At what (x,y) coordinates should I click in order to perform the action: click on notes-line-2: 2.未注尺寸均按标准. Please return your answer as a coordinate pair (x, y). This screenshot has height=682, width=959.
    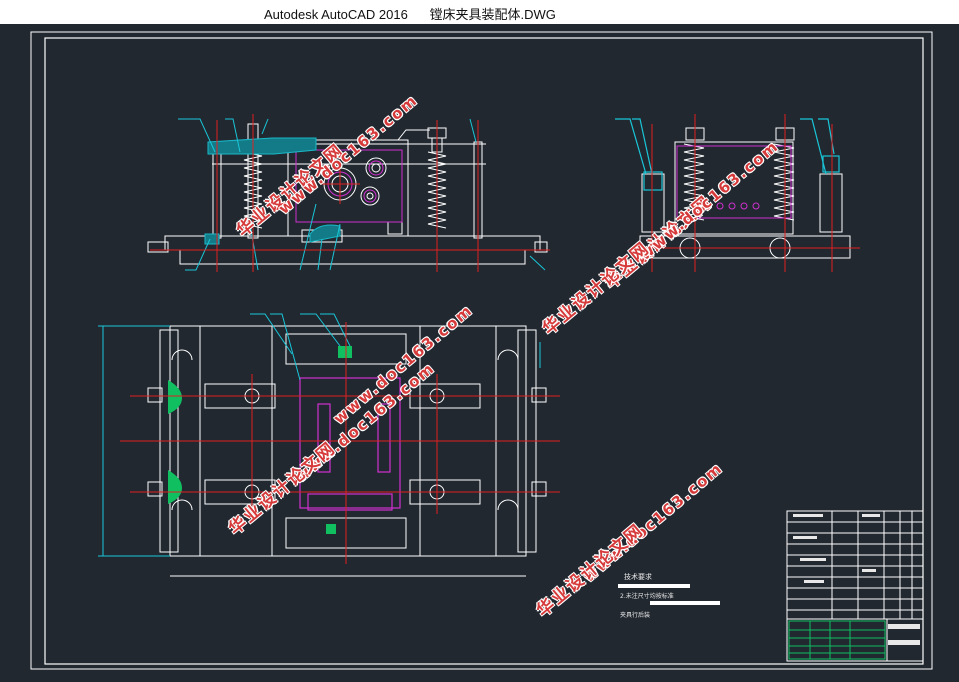
    Looking at the image, I should click on (647, 596).